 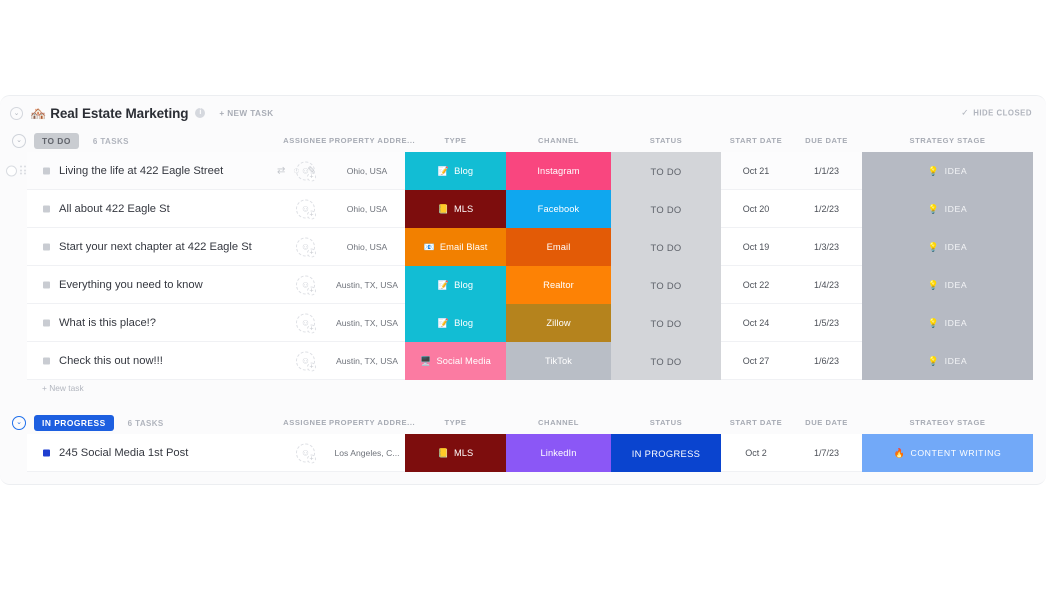 What do you see at coordinates (141, 171) in the screenshot?
I see `task-name: Living the life at 422 Eagle Street` at bounding box center [141, 171].